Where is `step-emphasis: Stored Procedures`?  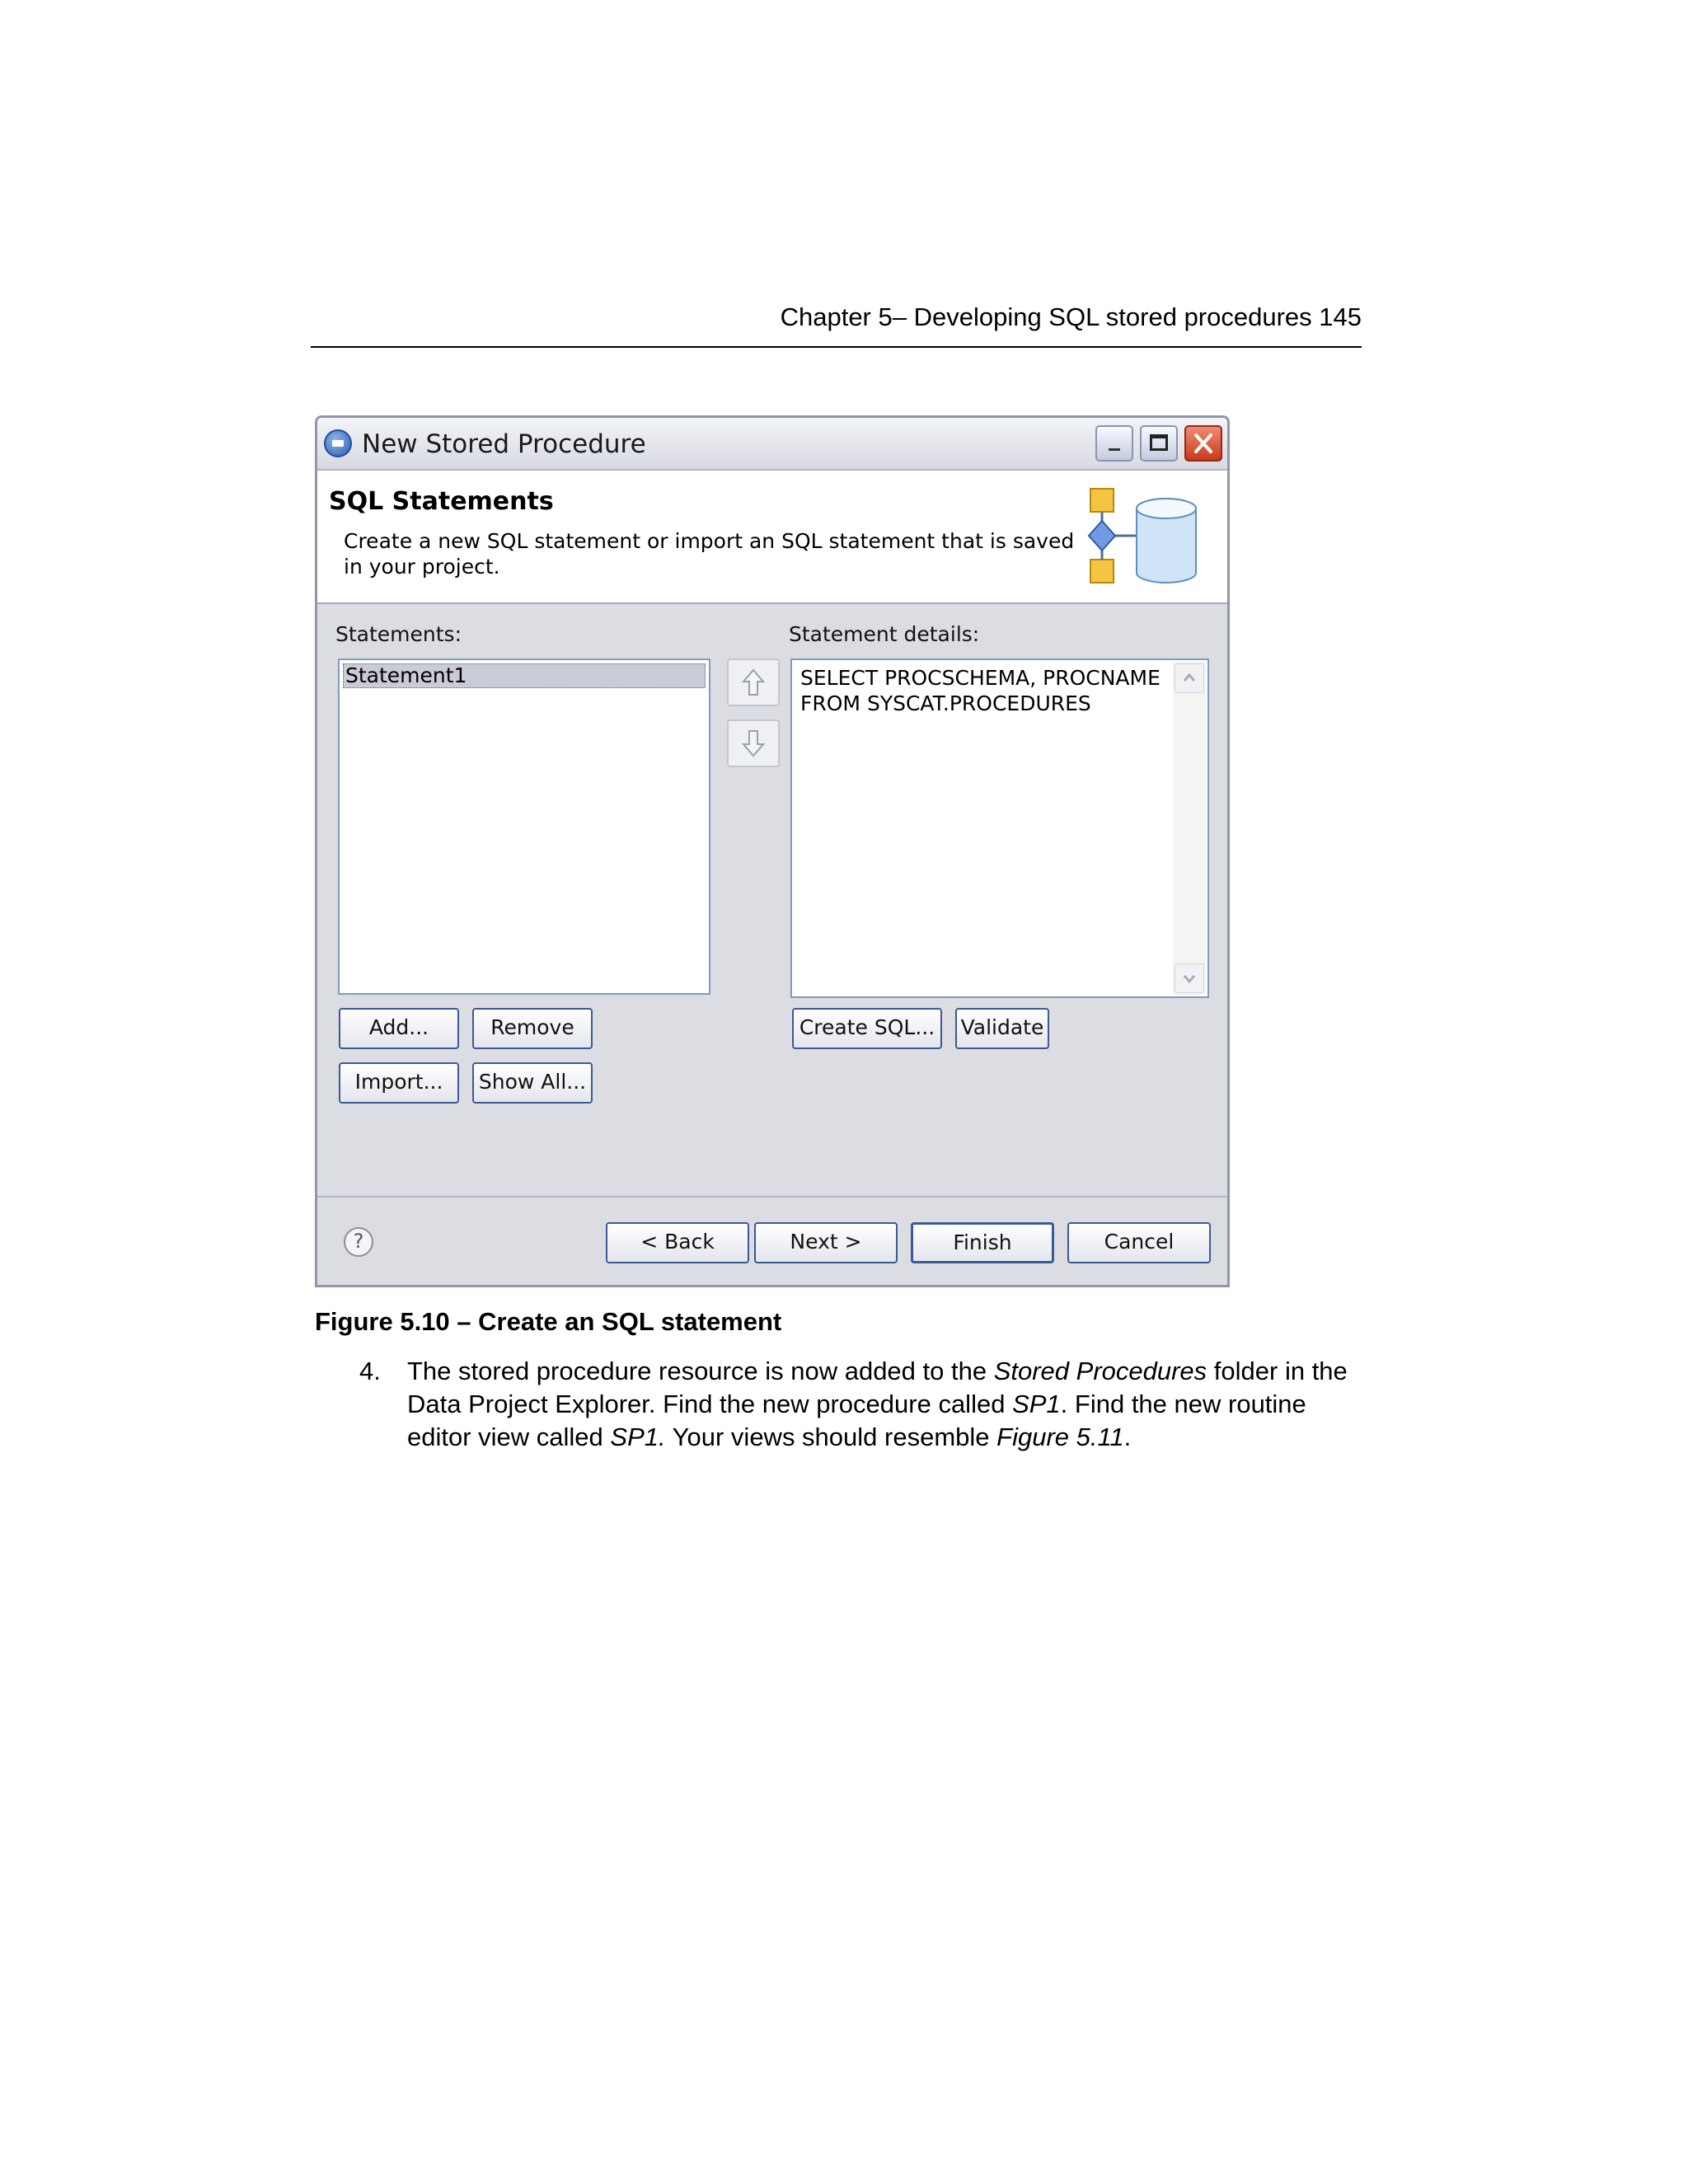 step-emphasis: Stored Procedures is located at coordinates (1100, 1371).